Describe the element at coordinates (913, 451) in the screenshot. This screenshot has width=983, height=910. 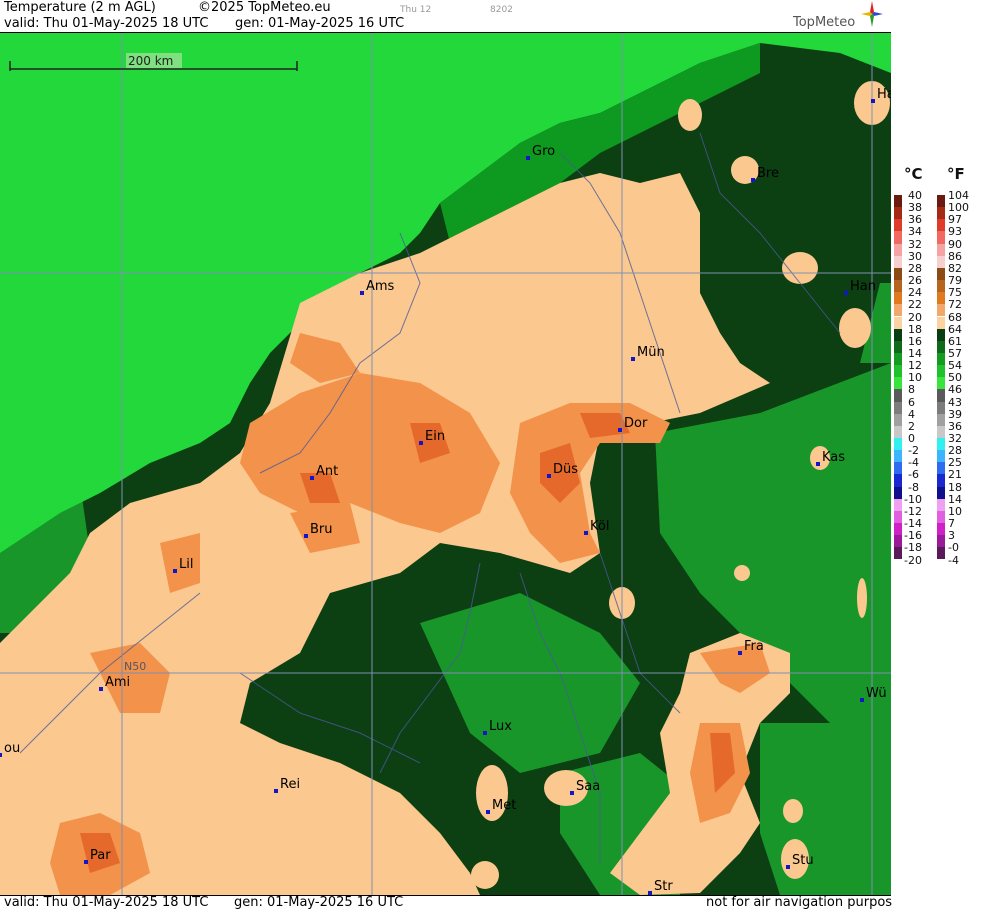
I see `legend-tick-celsius: -2` at that location.